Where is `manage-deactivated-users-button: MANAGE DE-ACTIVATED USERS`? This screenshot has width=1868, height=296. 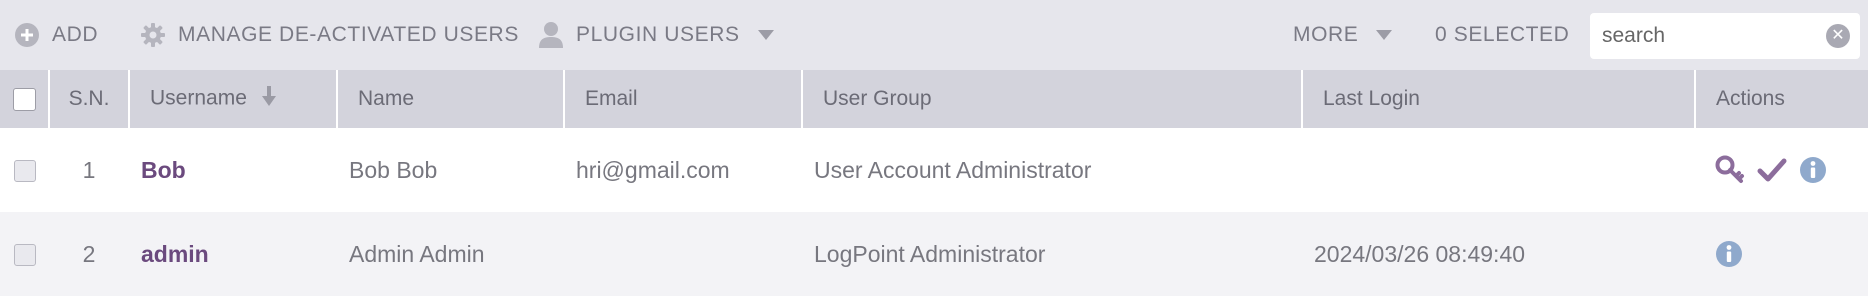
manage-deactivated-users-button: MANAGE DE-ACTIVATED USERS is located at coordinates (329, 35).